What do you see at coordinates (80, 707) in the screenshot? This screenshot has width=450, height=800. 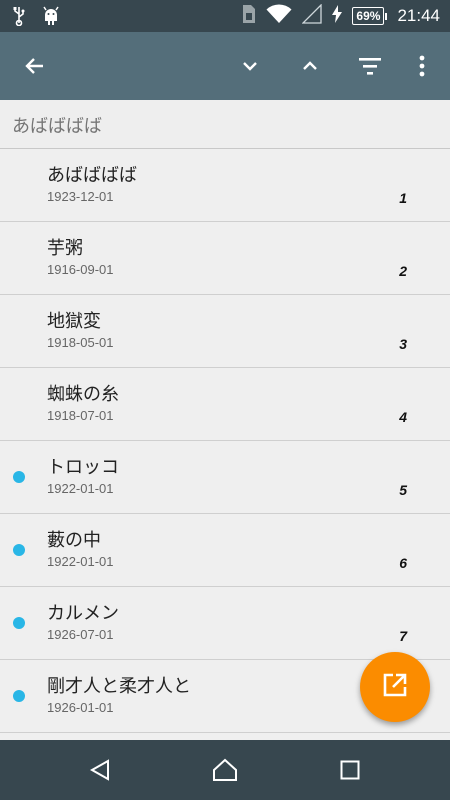 I see `item-date: 1926-01-01` at bounding box center [80, 707].